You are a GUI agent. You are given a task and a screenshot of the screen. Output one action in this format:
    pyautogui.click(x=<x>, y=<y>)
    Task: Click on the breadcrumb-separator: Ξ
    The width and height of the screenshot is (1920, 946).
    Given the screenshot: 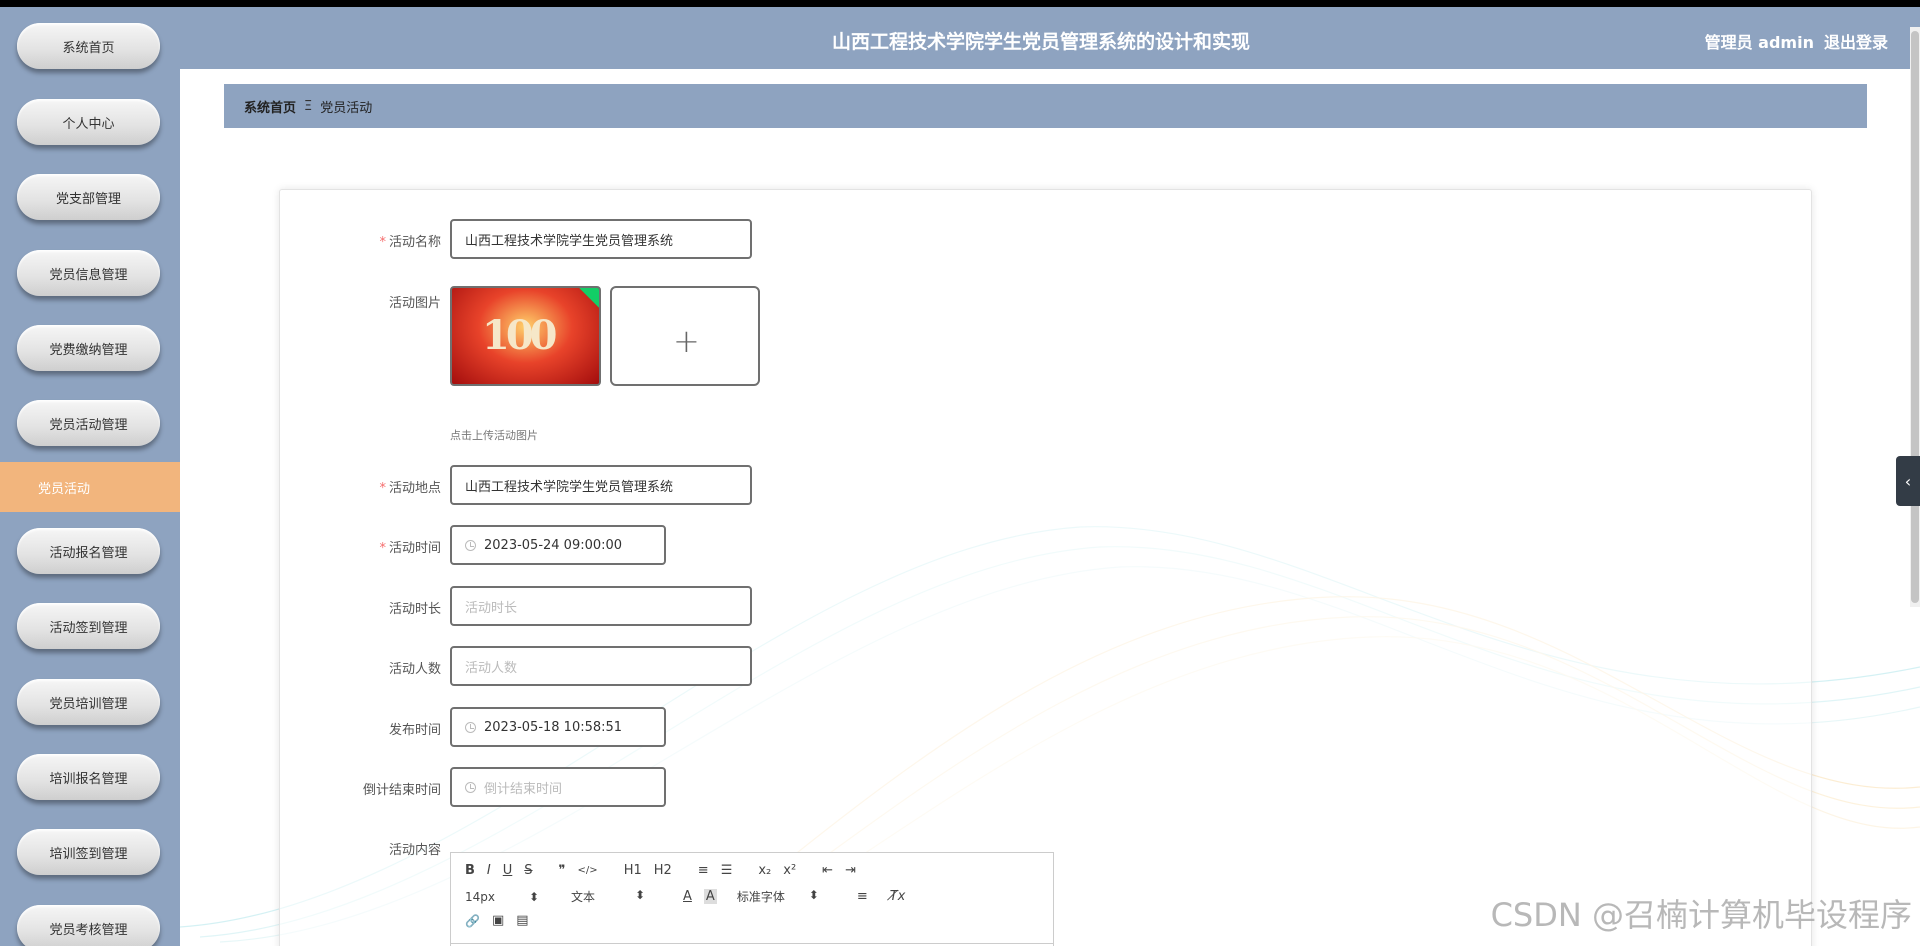 What is the action you would take?
    pyautogui.click(x=308, y=106)
    